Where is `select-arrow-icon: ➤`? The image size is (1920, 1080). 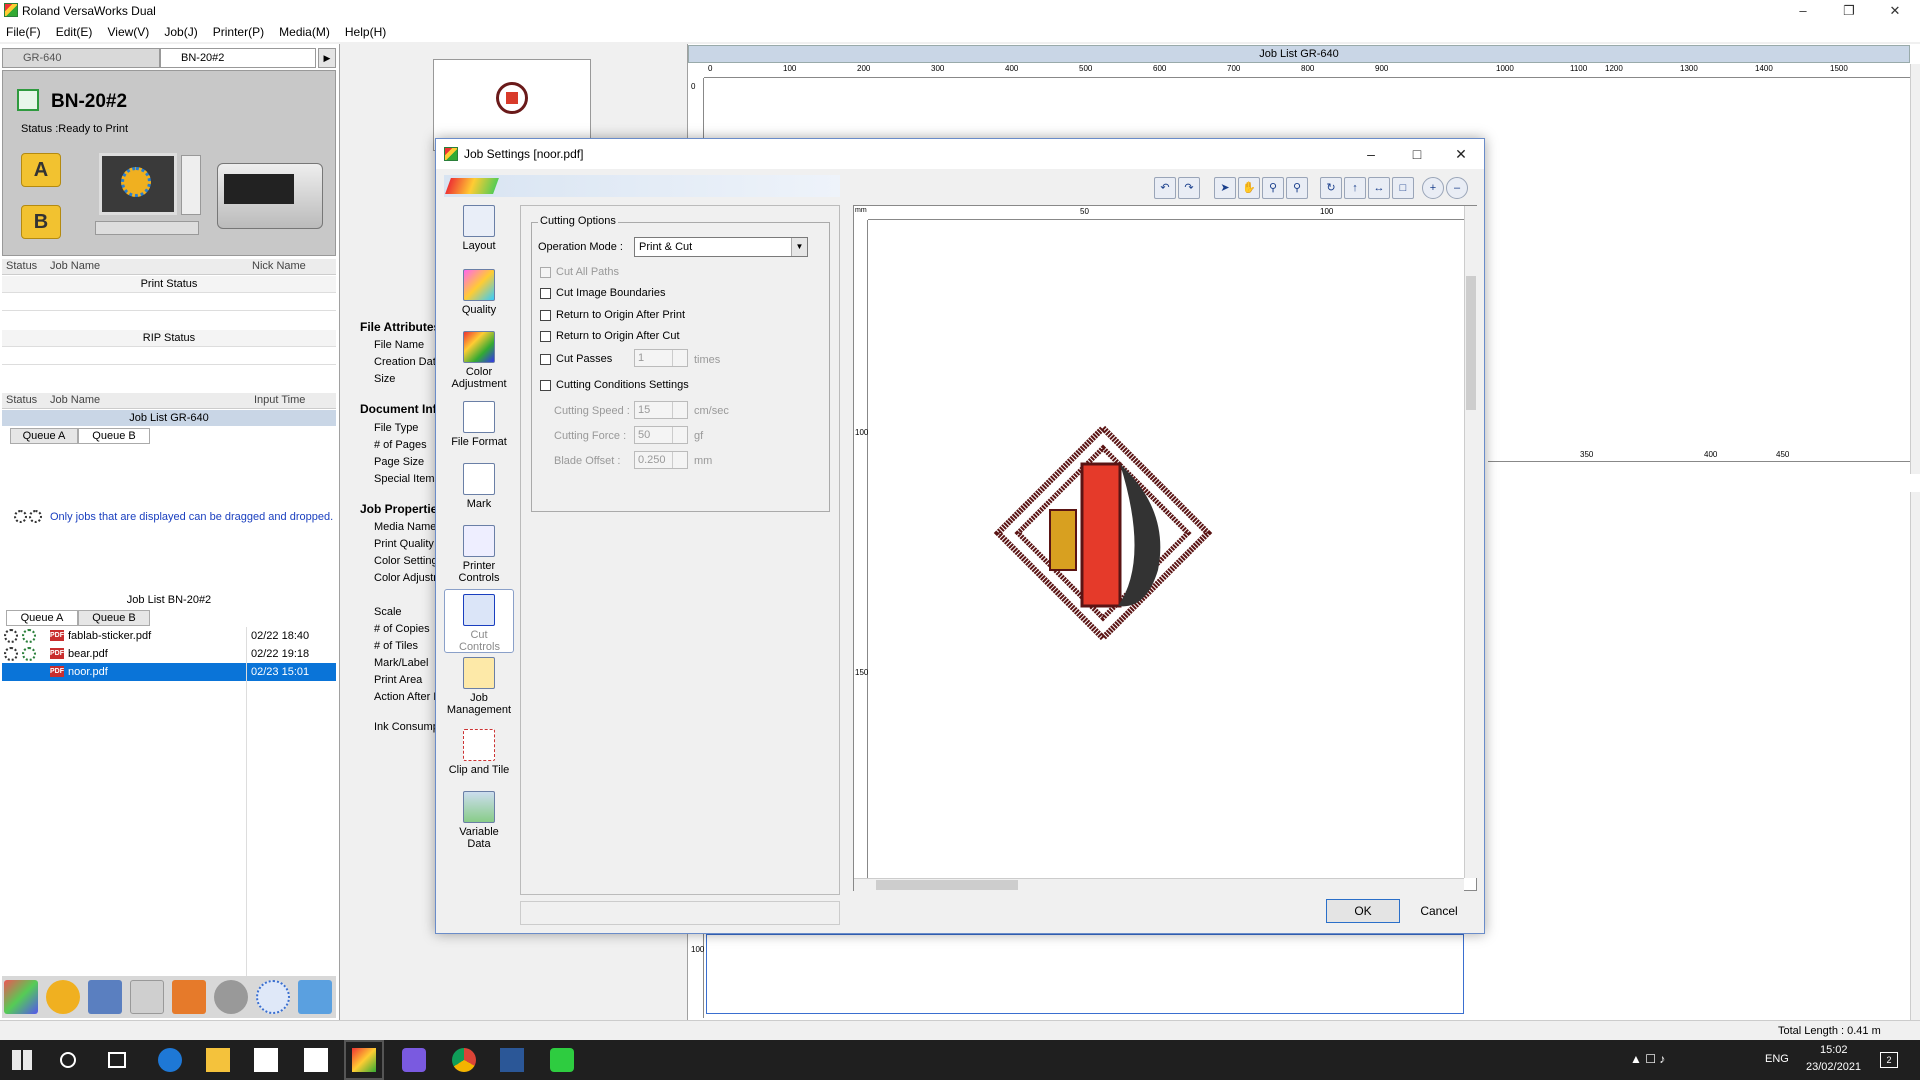 select-arrow-icon: ➤ is located at coordinates (1225, 188).